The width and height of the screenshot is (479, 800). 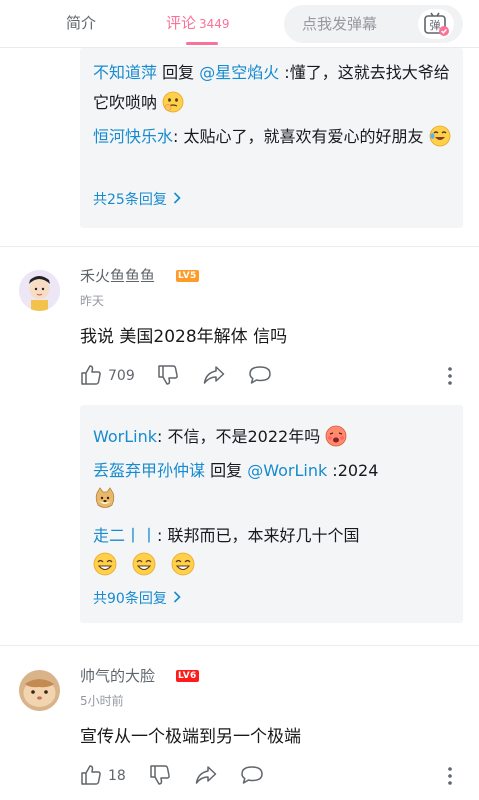 I want to click on reply-username: 丢盔弃甲孙仲谋, so click(x=149, y=470).